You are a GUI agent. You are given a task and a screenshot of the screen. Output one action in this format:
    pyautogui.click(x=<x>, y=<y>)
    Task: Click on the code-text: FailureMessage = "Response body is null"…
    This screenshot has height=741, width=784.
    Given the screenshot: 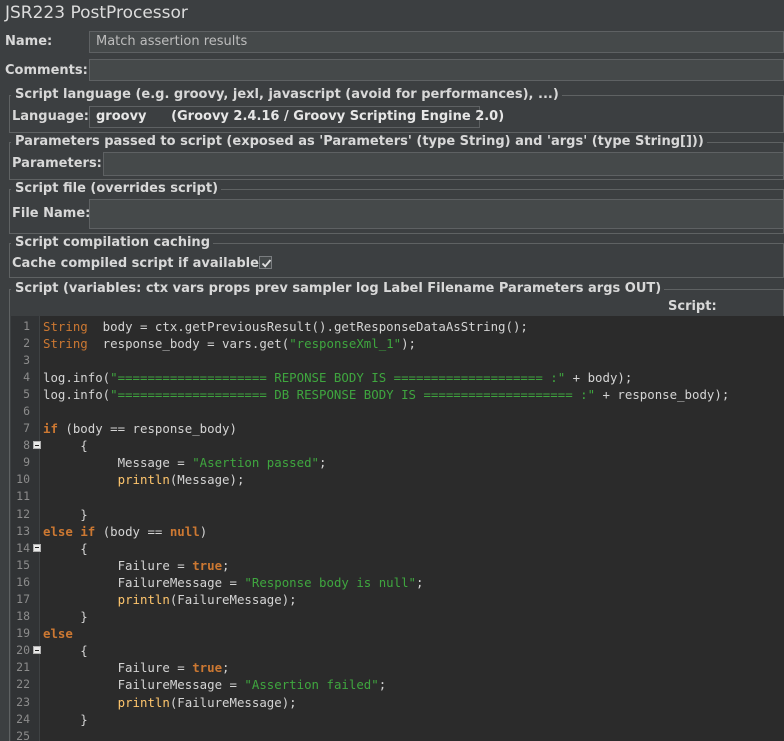 What is the action you would take?
    pyautogui.click(x=233, y=582)
    